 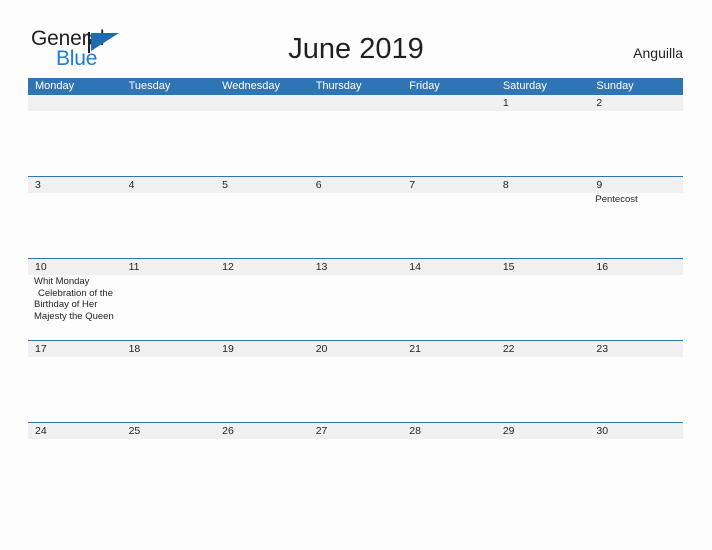 I want to click on day-number-24: 24, so click(x=75, y=431).